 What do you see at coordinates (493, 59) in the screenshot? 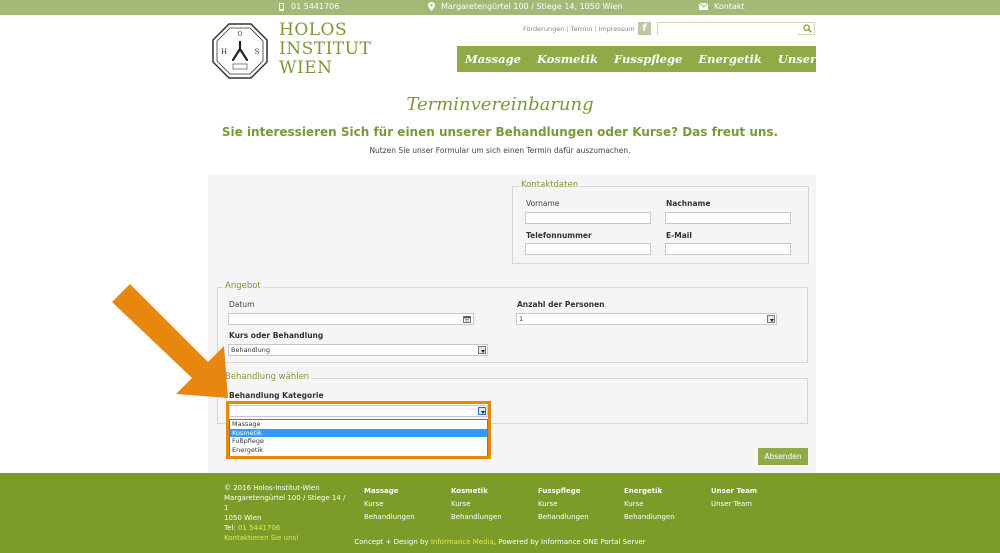
I see `nav-massage: Massage` at bounding box center [493, 59].